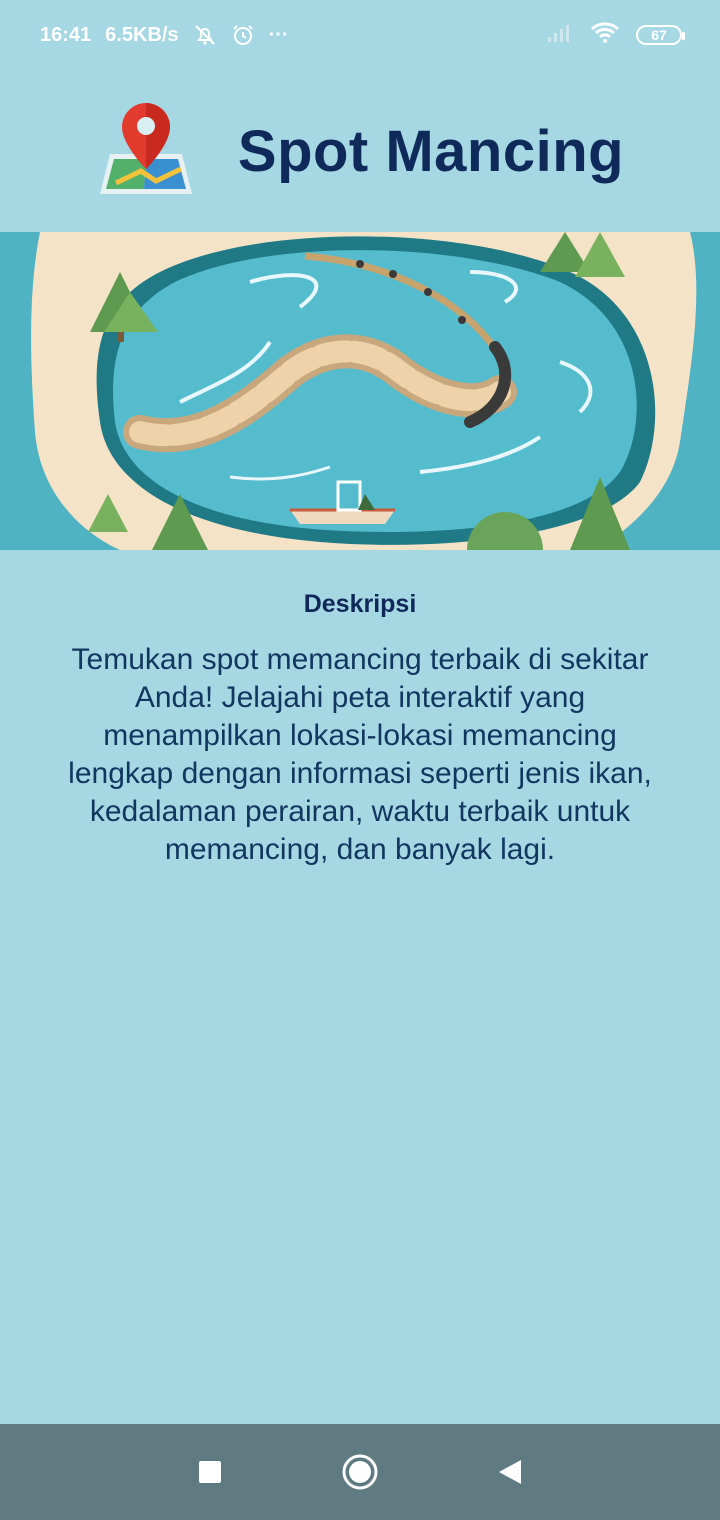 The width and height of the screenshot is (720, 1520). Describe the element at coordinates (146, 151) in the screenshot. I see `map-pin-icon` at that location.